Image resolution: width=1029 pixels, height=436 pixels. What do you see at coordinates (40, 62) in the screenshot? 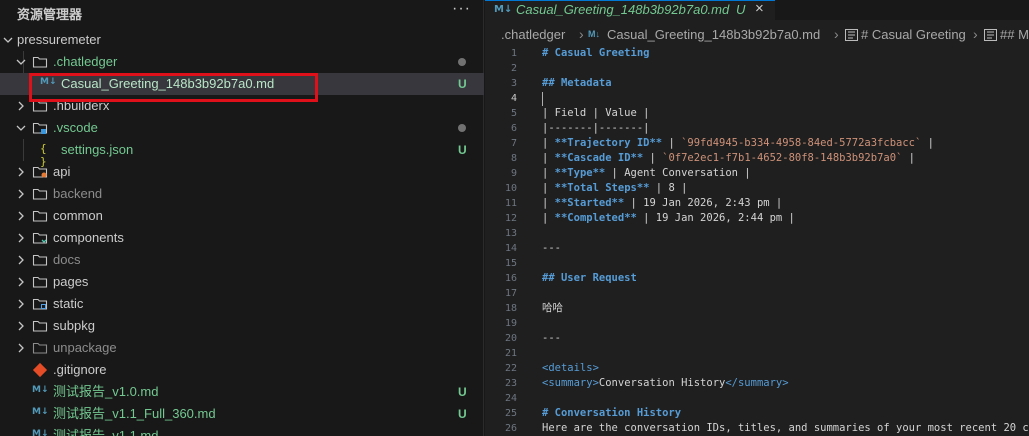
I see `folder-open-icon` at bounding box center [40, 62].